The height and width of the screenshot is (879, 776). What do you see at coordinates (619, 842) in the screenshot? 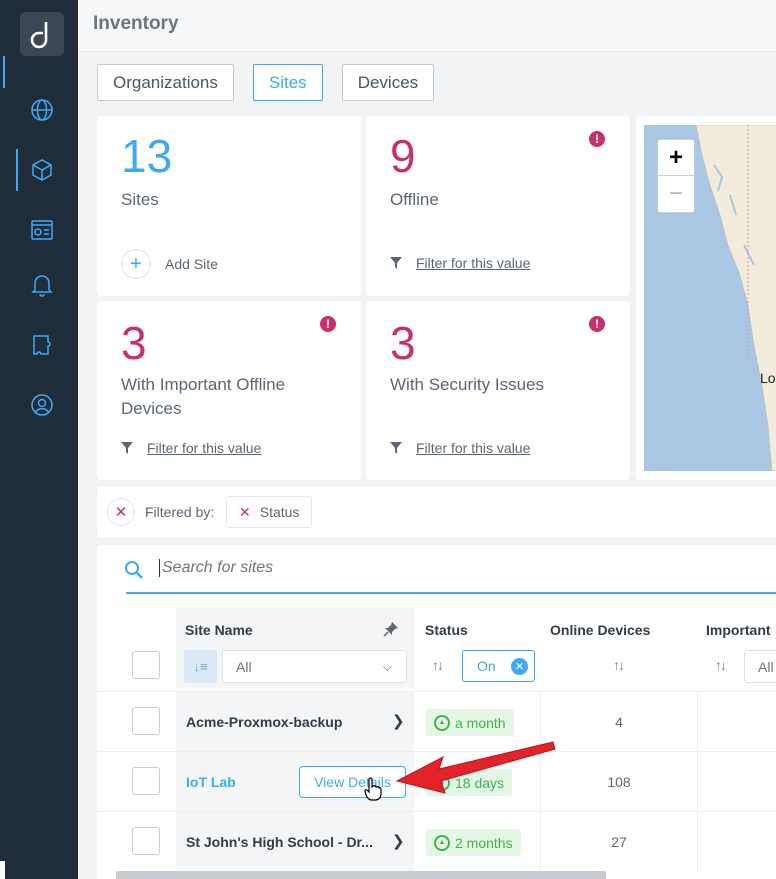
I see `online-devices-count: 27` at bounding box center [619, 842].